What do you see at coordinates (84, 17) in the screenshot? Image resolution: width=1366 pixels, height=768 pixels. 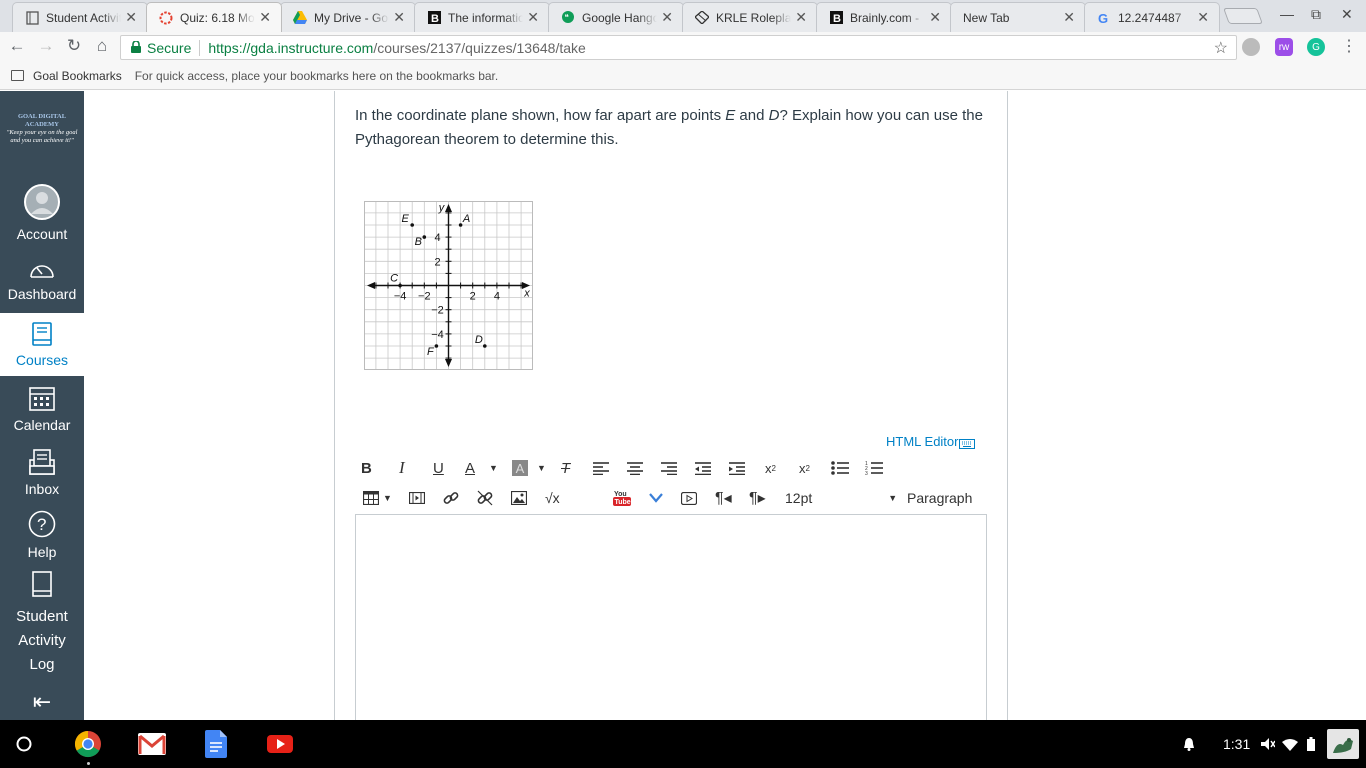 I see `tab-title: Student Activity` at bounding box center [84, 17].